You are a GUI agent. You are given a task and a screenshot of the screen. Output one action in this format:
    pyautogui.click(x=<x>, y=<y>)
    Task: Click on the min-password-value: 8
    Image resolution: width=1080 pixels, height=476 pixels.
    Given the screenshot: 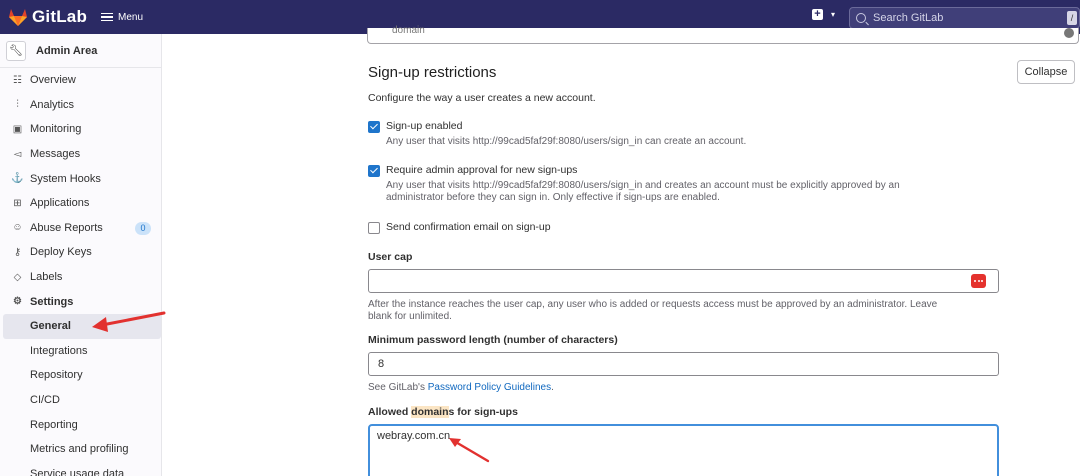 What is the action you would take?
    pyautogui.click(x=381, y=364)
    